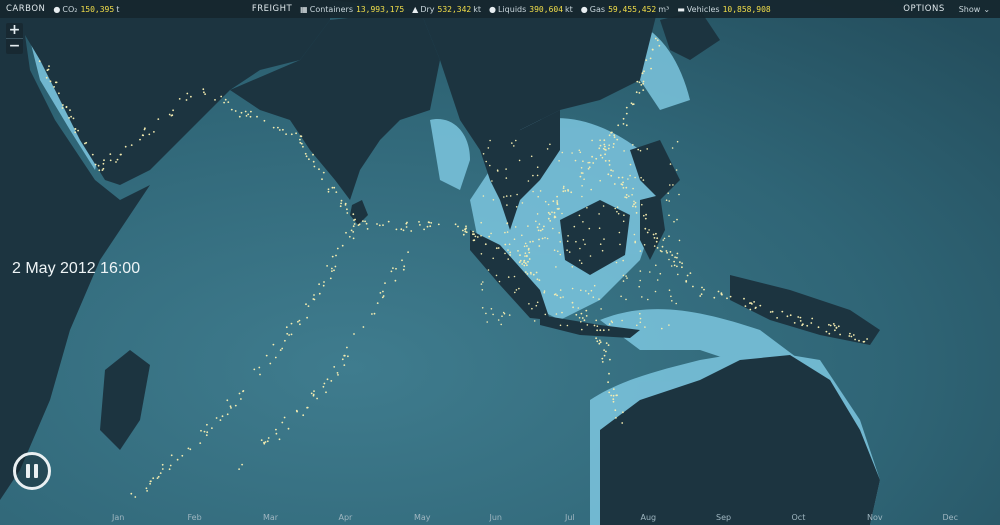 The width and height of the screenshot is (1000, 525). What do you see at coordinates (496, 517) in the screenshot?
I see `timeline-month-jun: Jun` at bounding box center [496, 517].